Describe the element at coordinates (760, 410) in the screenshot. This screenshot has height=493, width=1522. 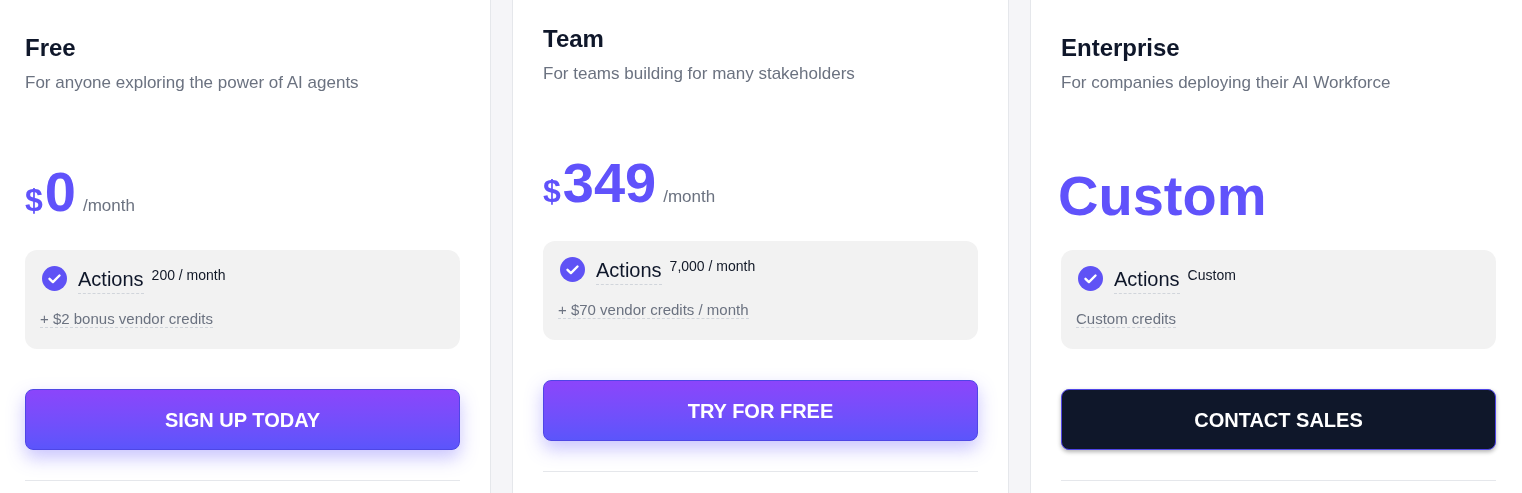
I see `plan-button: TRY FOR FREE` at that location.